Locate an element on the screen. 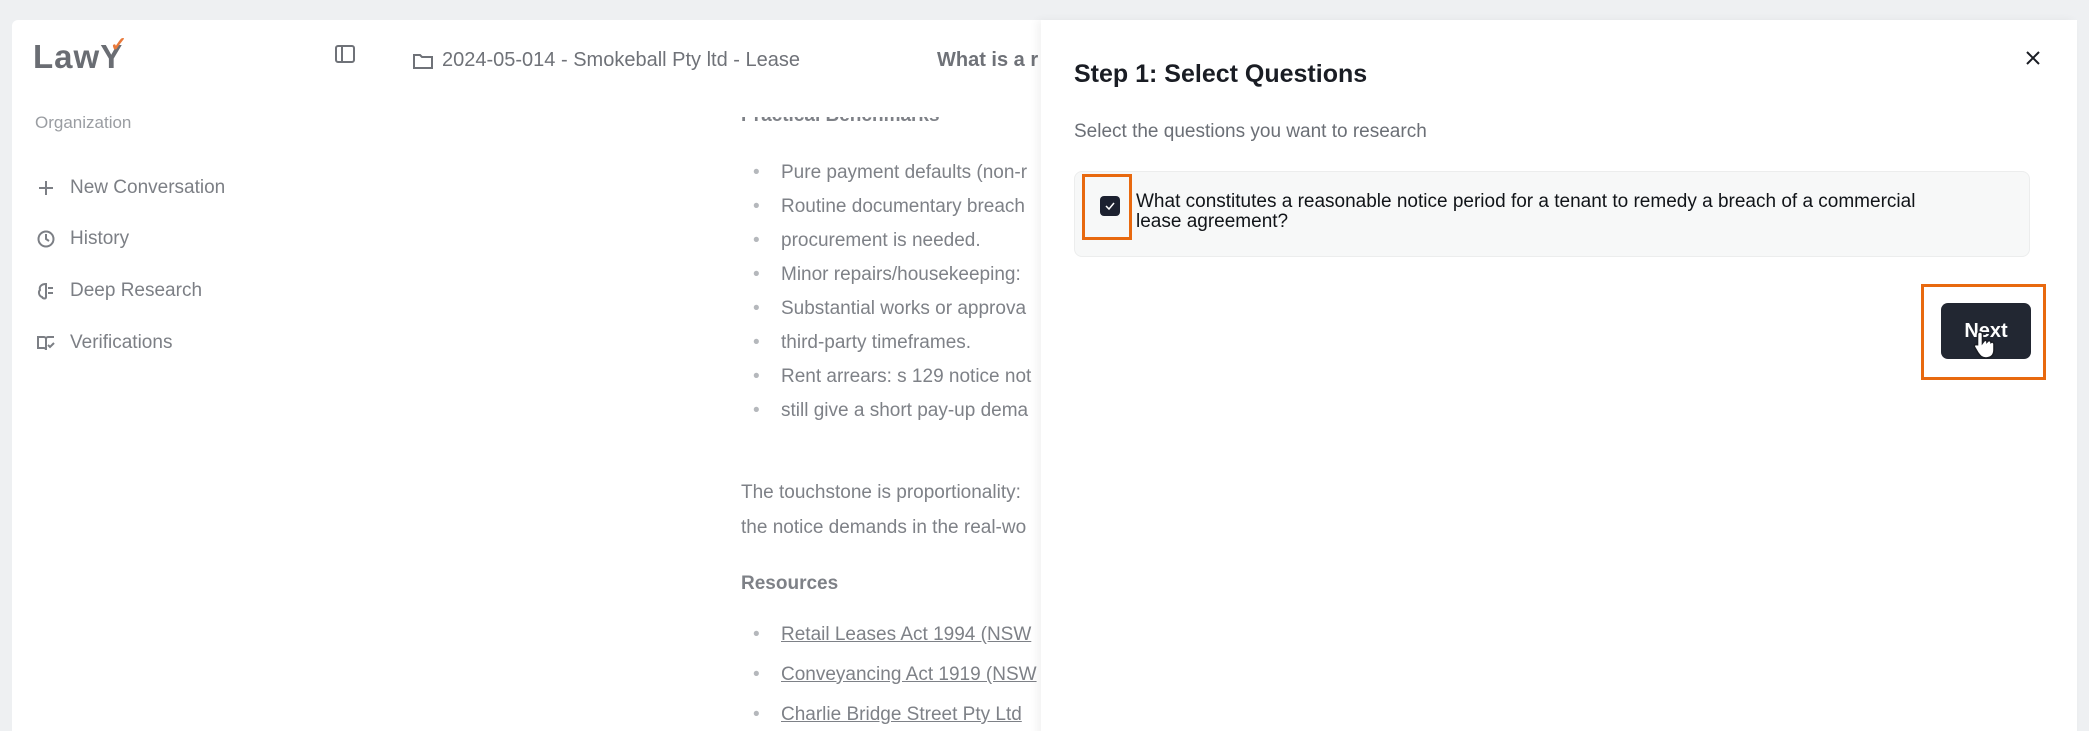  list-item-continuation: procurement is needed. is located at coordinates (906, 241).